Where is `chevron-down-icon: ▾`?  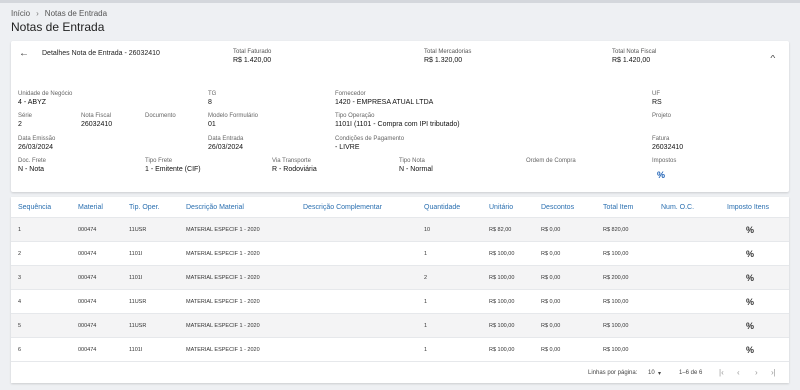 chevron-down-icon: ▾ is located at coordinates (659, 373).